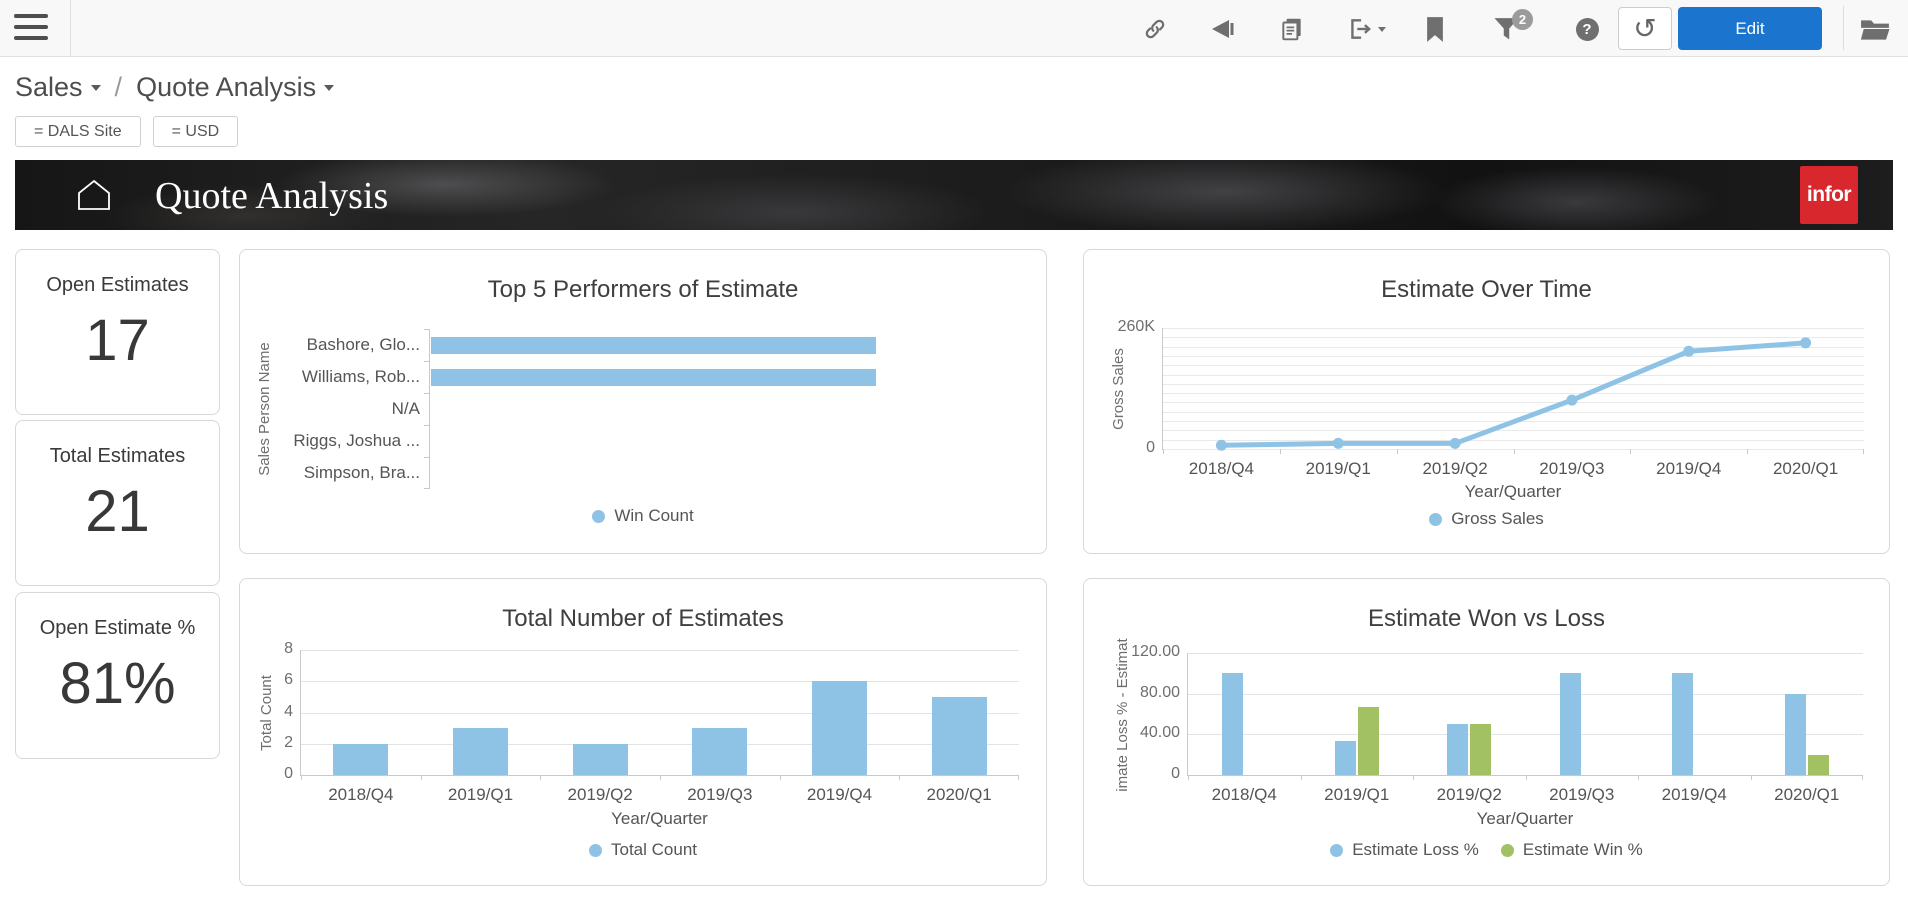 The height and width of the screenshot is (899, 1908). I want to click on edit-button: Edit, so click(1750, 28).